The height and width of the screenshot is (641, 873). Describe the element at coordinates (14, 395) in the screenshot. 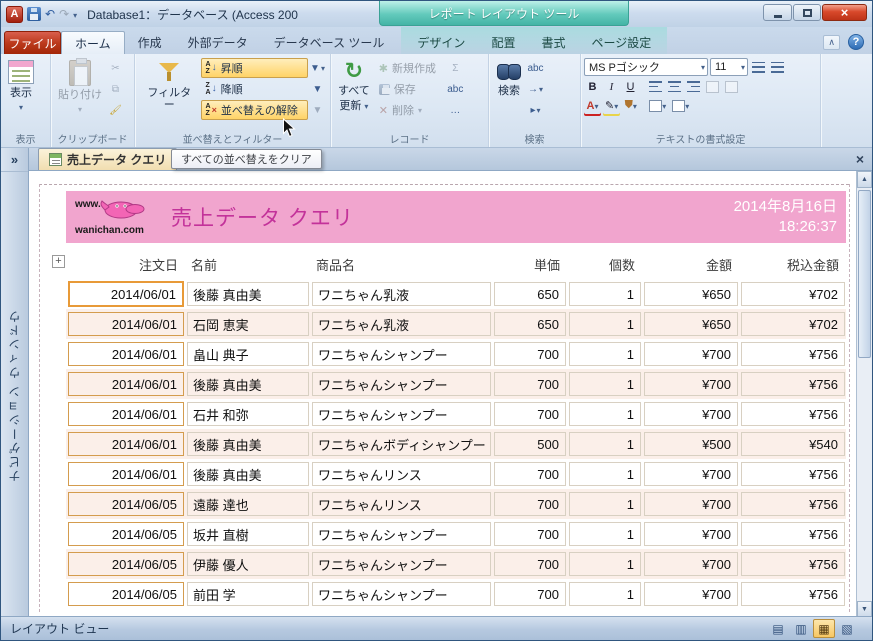

I see `navigation-pane-label: ナビゲーション ウィンドウ` at that location.